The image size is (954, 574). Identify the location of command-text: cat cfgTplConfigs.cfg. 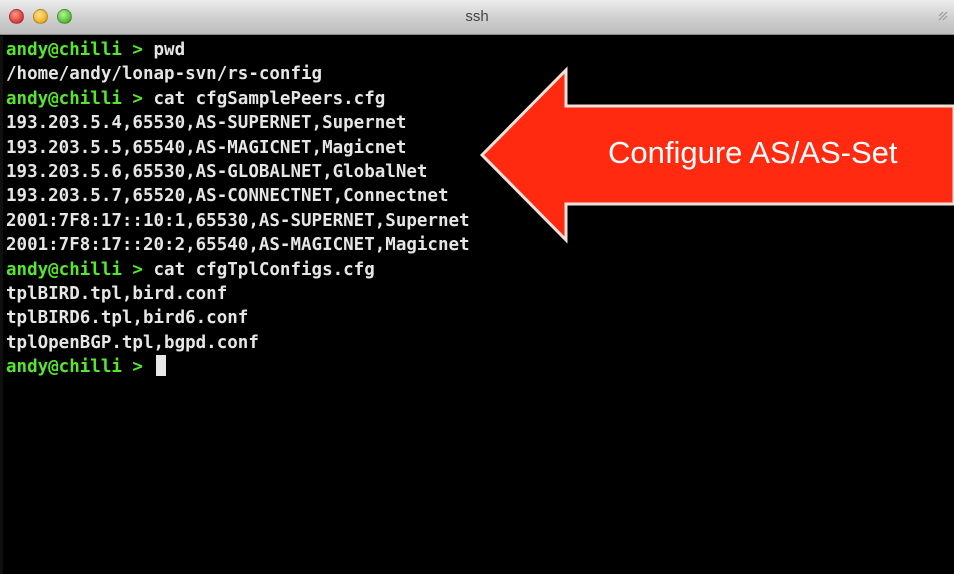
(258, 269).